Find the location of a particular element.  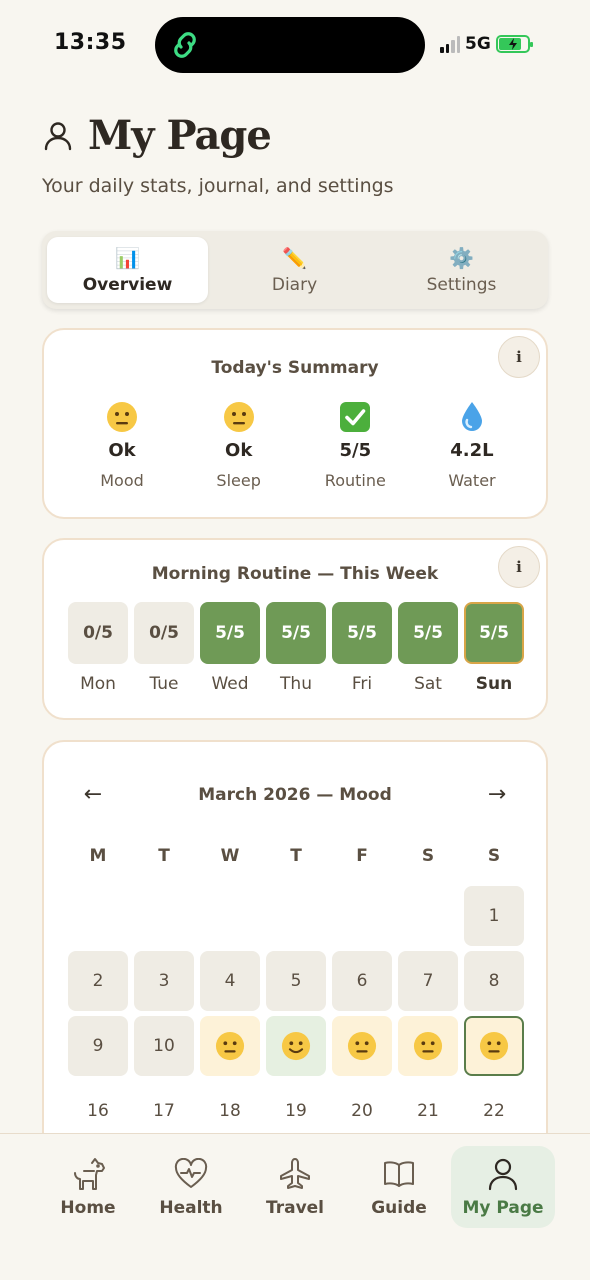

weekday-label: T is located at coordinates (164, 856).